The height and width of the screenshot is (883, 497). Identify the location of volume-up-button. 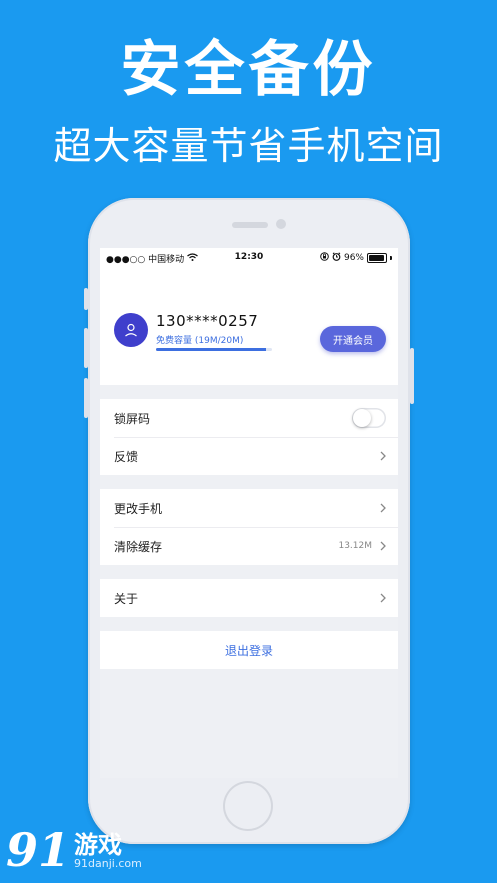
(86, 348).